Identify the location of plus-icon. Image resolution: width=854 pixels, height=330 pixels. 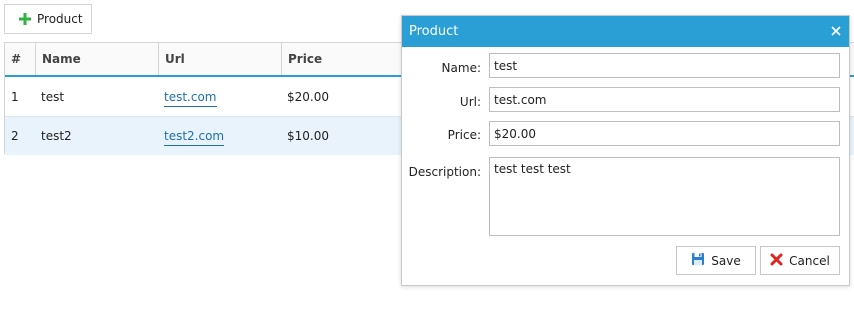
(25, 19).